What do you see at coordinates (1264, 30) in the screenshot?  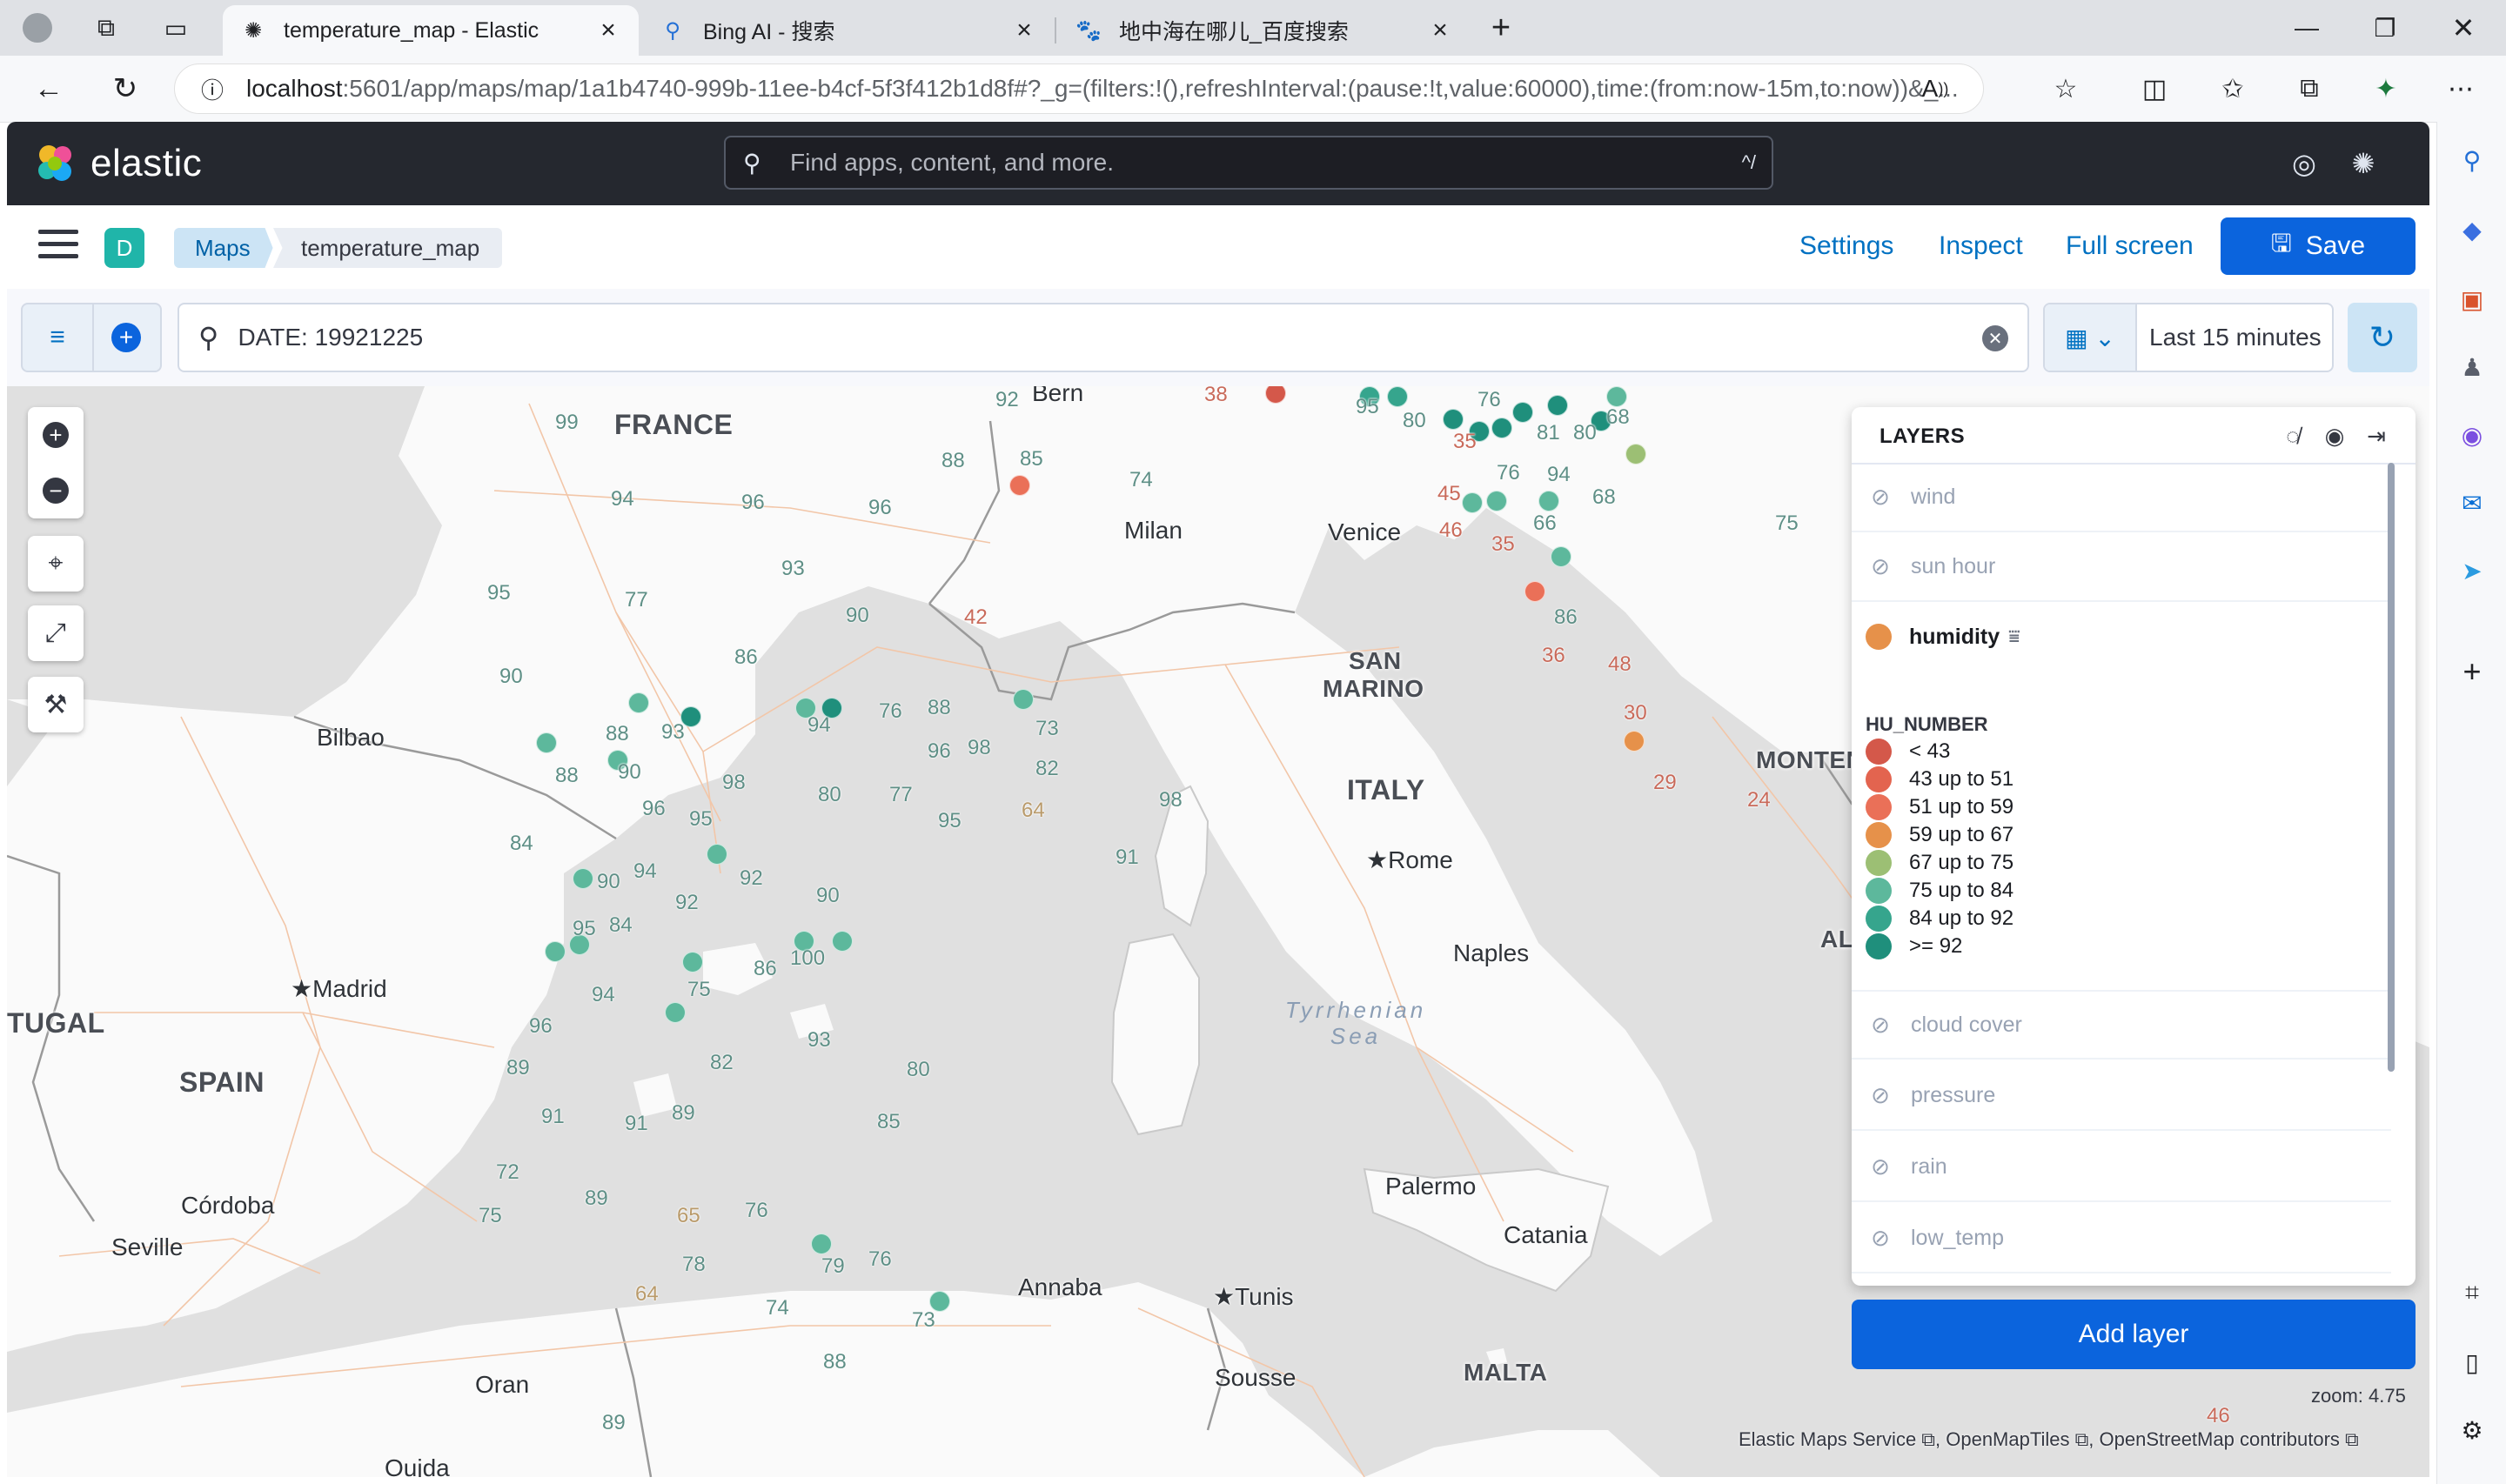 I see `tab-baidu: 🐾 地中海在哪儿_百度搜索 ×` at bounding box center [1264, 30].